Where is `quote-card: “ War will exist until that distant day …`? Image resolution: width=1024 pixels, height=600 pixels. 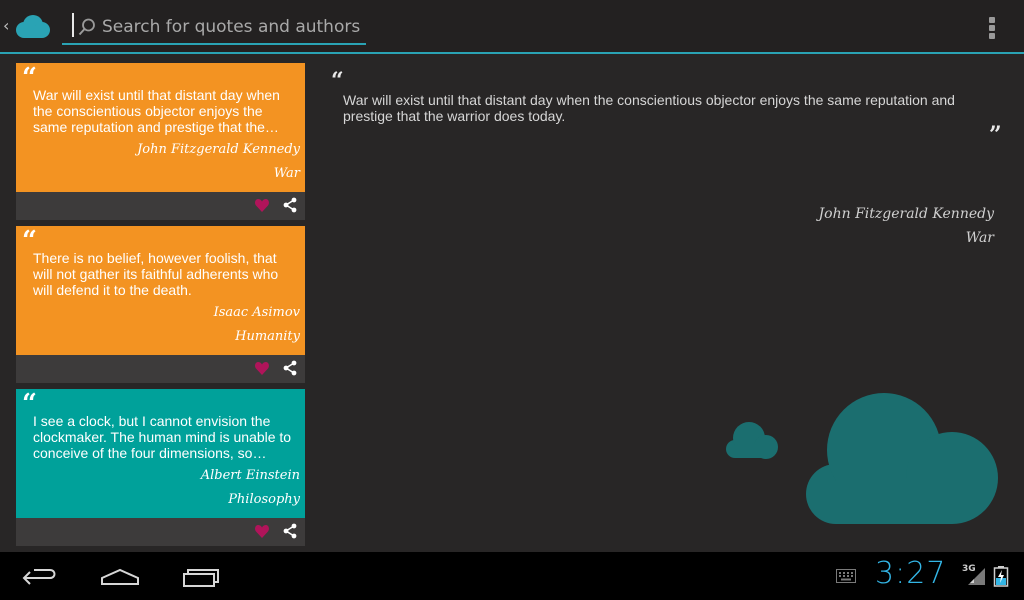
quote-card: “ War will exist until that distant day … is located at coordinates (160, 141).